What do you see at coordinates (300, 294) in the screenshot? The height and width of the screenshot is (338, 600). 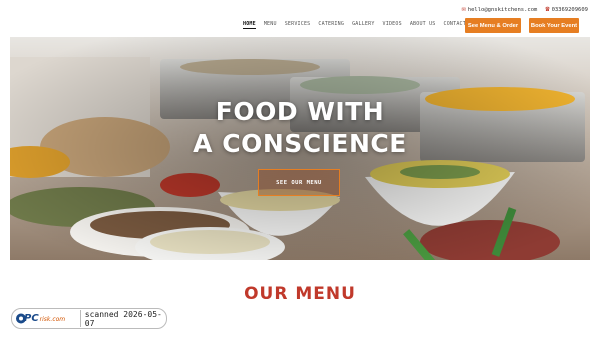 I see `section-title-our-menu: OUR MENU` at bounding box center [300, 294].